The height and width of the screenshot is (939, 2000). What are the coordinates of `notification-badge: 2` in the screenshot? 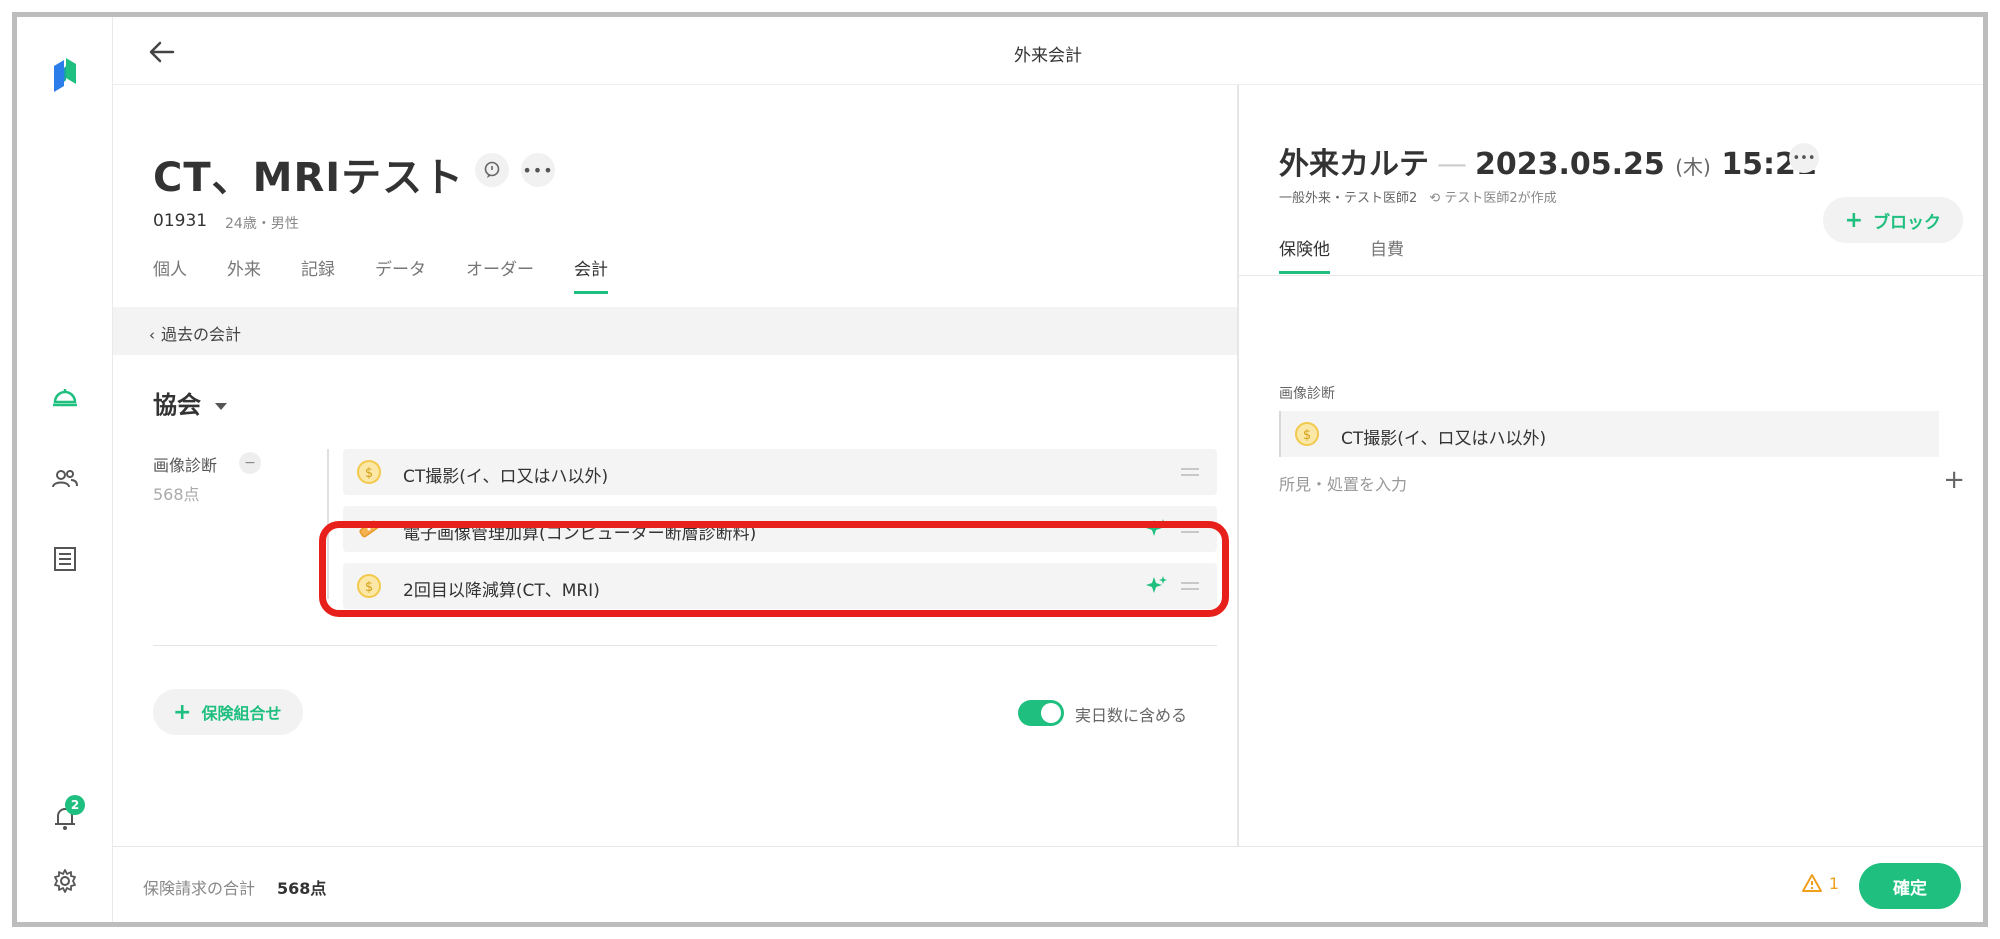 It's located at (75, 805).